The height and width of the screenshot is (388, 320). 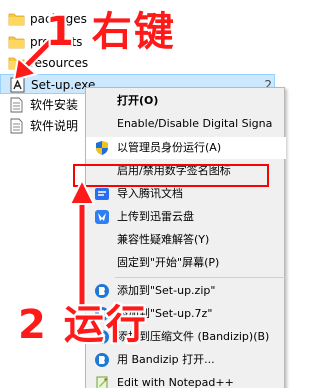 What do you see at coordinates (137, 63) in the screenshot?
I see `file-row-resources: resources` at bounding box center [137, 63].